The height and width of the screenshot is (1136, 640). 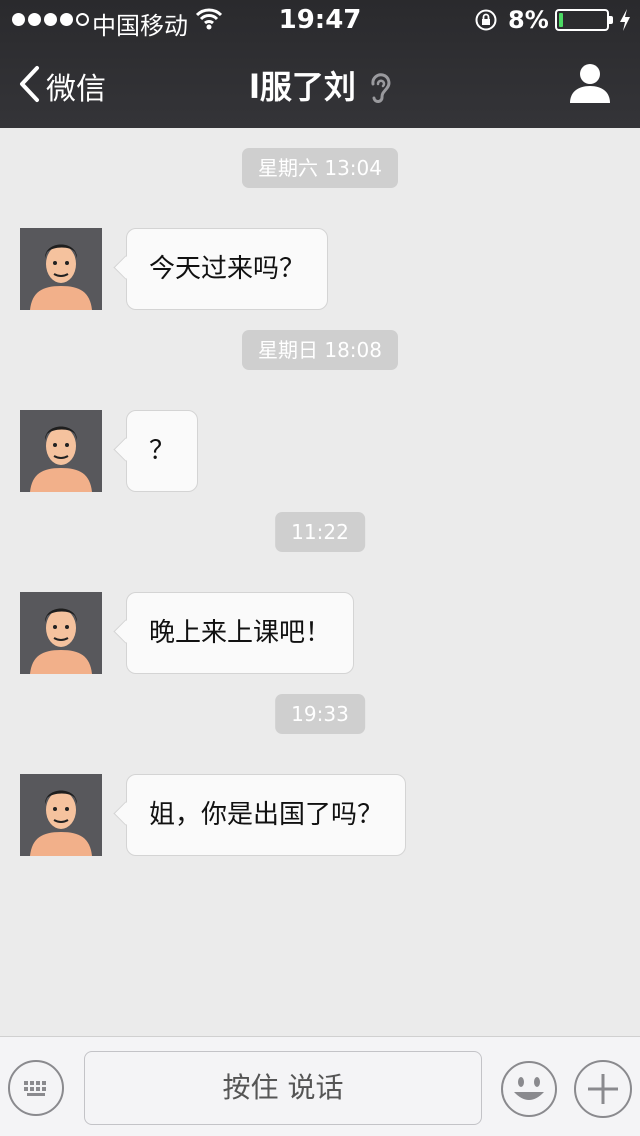 What do you see at coordinates (320, 714) in the screenshot?
I see `timestamp-label: 19:33` at bounding box center [320, 714].